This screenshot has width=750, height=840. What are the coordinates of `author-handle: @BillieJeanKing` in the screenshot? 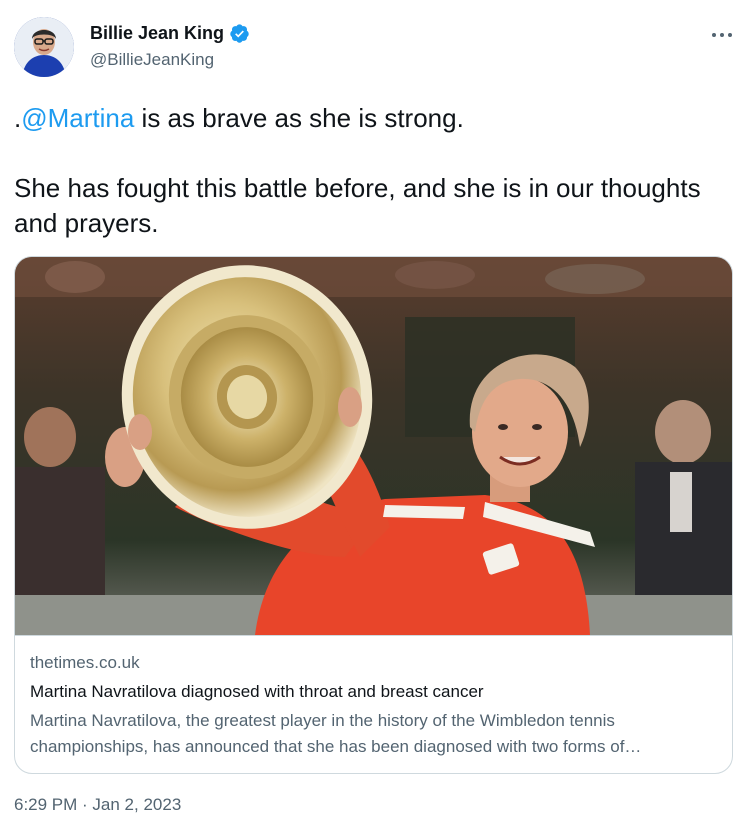 It's located at (152, 60).